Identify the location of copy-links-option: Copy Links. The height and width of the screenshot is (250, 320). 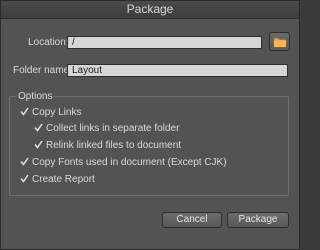
(50, 113).